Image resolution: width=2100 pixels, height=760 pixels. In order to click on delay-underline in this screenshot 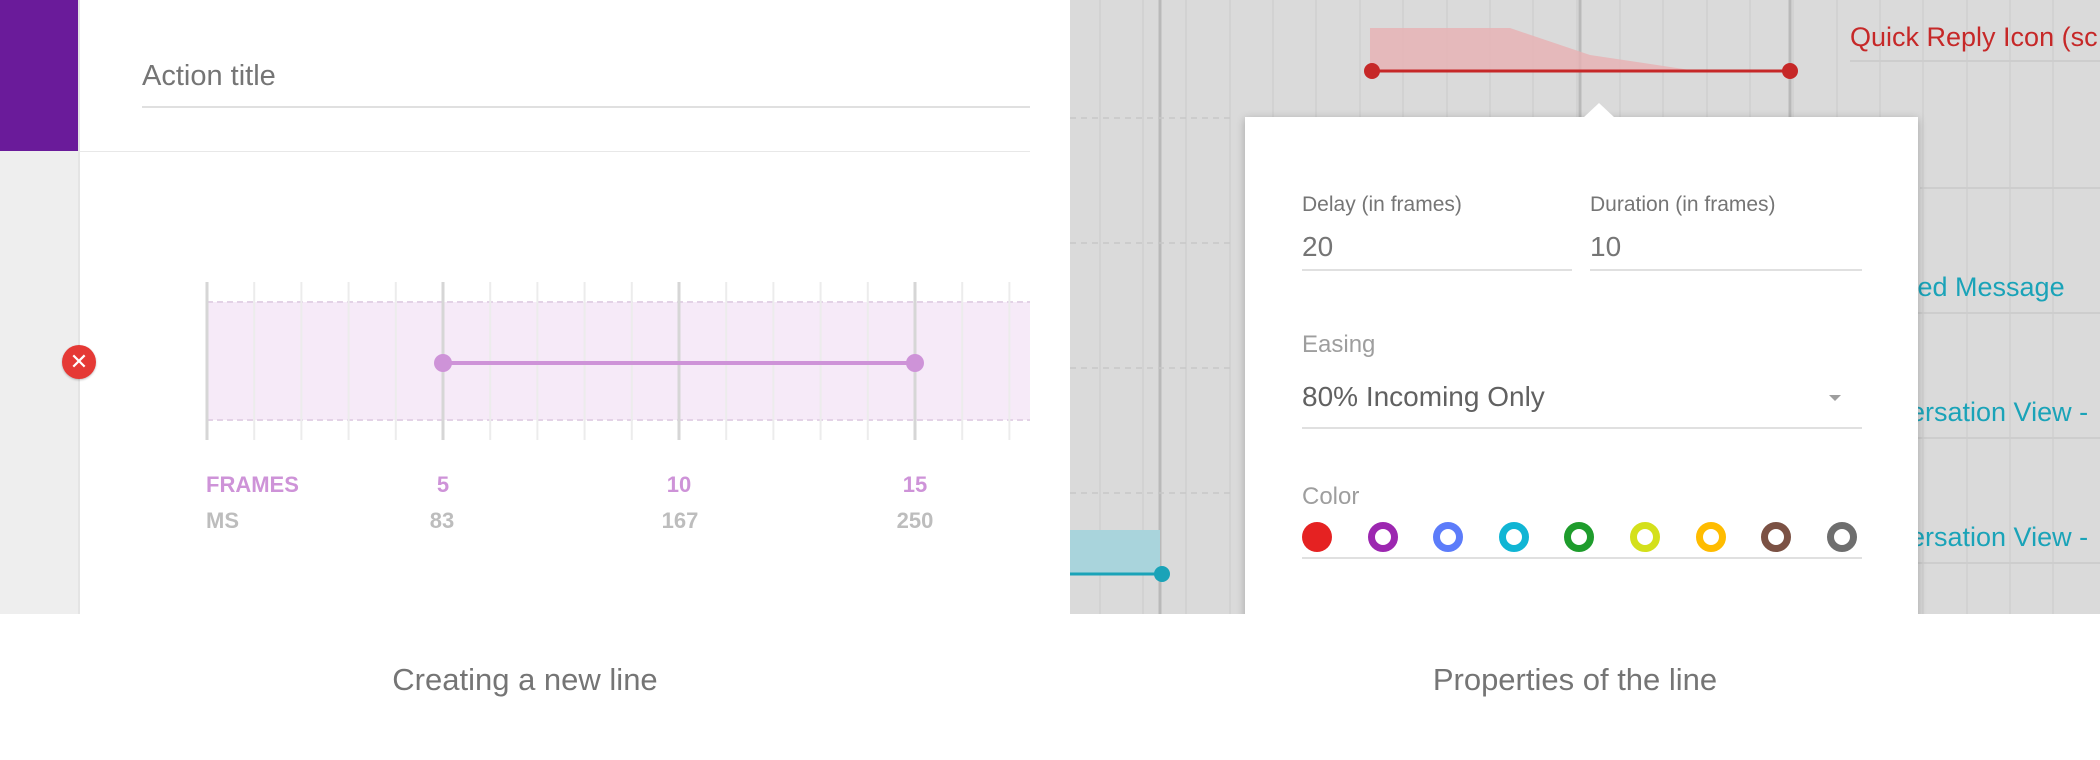, I will do `click(1437, 270)`.